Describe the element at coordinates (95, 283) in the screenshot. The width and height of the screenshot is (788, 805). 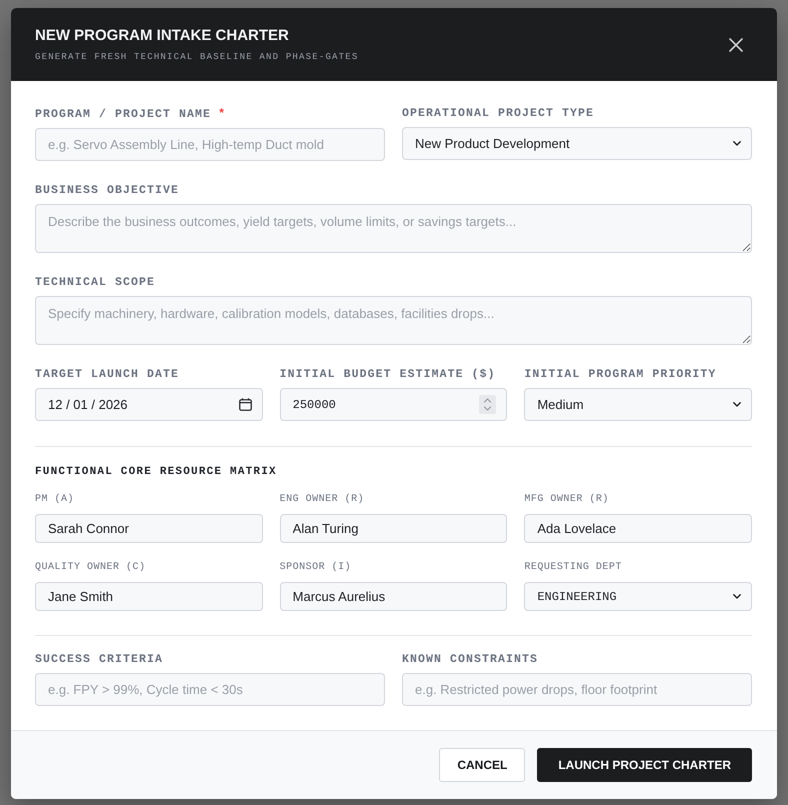
I see `field-label: TECHNICAL SCOPE` at that location.